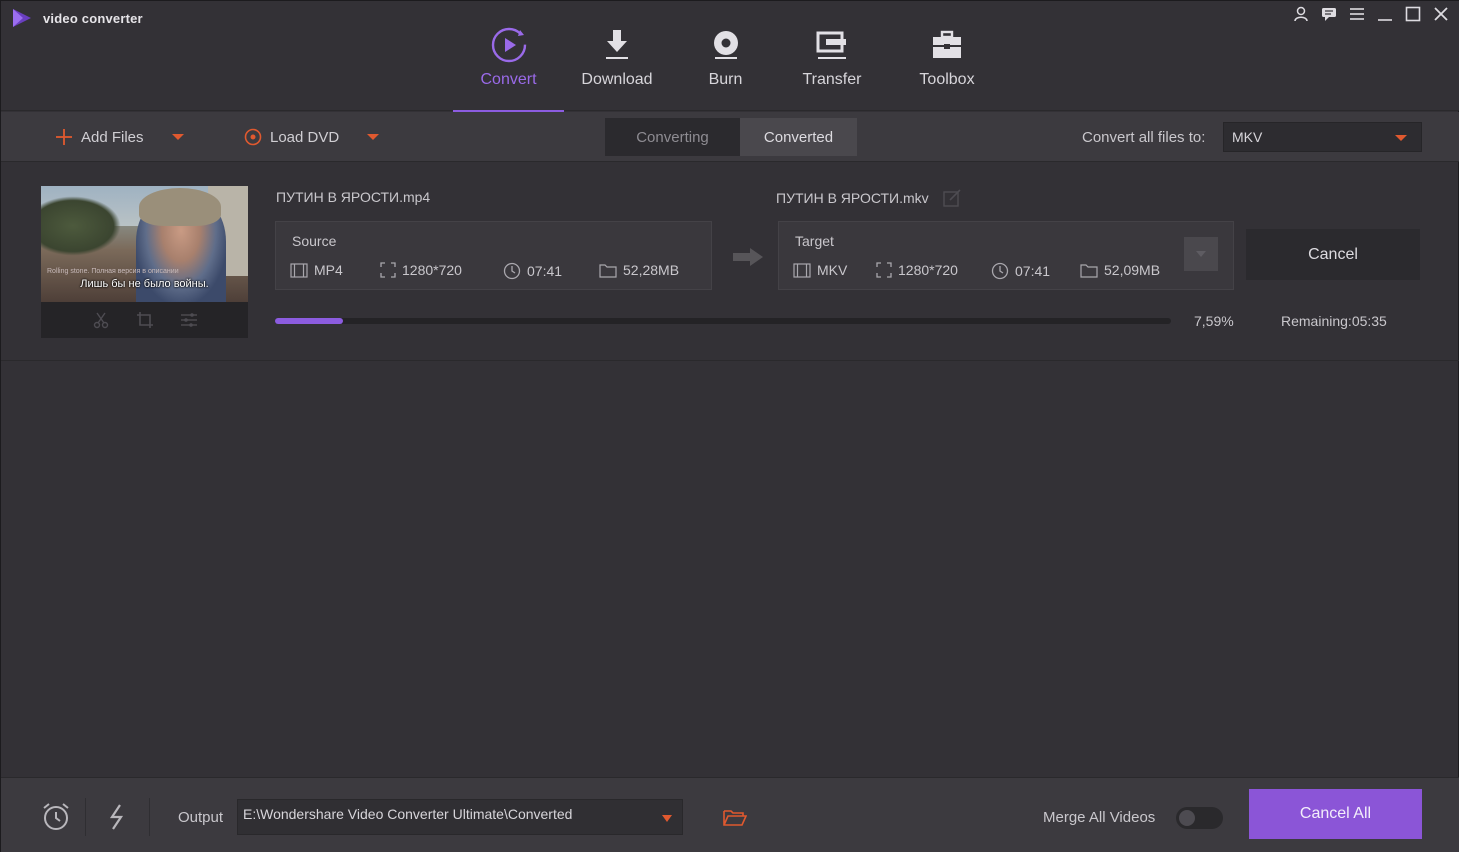  I want to click on target-filename: ПУТИН В ЯРОСТИ.mkv, so click(852, 198).